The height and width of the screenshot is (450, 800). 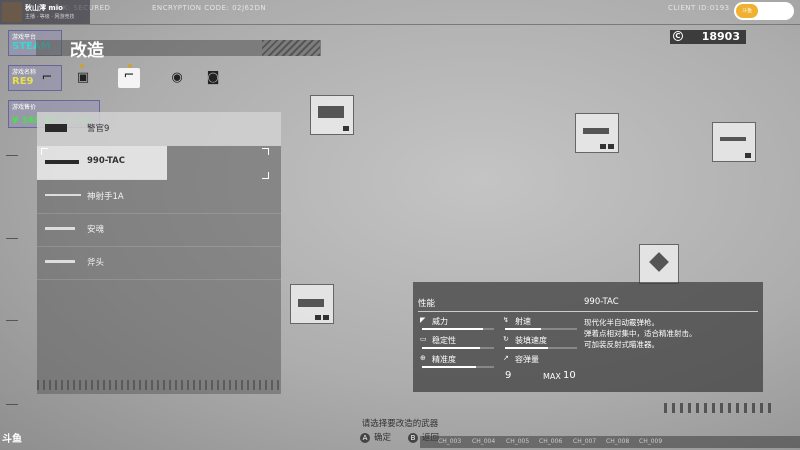 I want to click on confirm-button: A 确定, so click(x=375, y=437).